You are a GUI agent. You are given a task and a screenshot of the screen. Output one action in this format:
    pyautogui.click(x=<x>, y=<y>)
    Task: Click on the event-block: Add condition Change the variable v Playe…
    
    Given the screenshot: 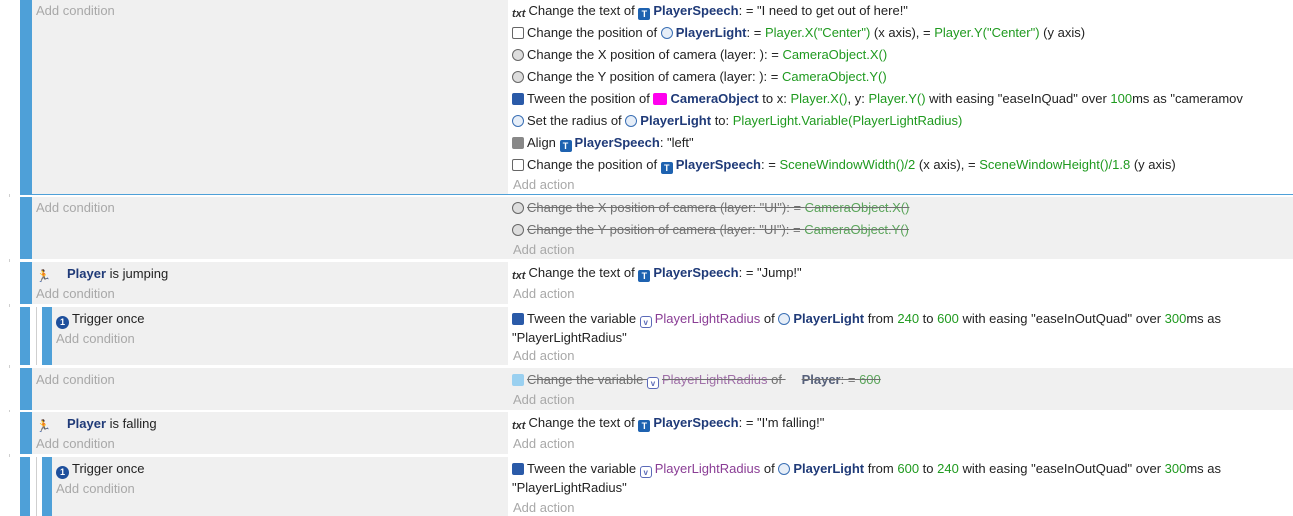 What is the action you would take?
    pyautogui.click(x=646, y=389)
    